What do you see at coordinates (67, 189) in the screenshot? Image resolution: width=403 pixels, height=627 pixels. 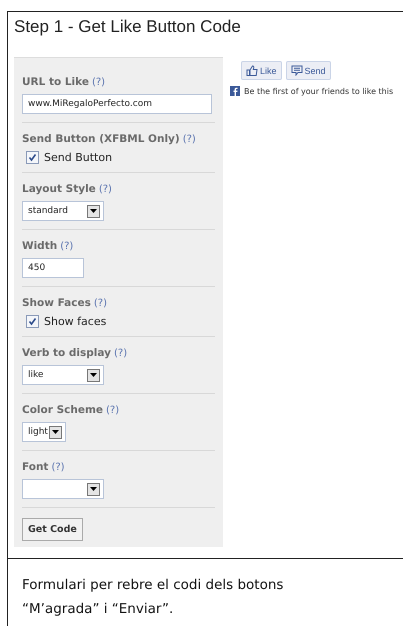 I see `field-label: Layout Style (?)` at bounding box center [67, 189].